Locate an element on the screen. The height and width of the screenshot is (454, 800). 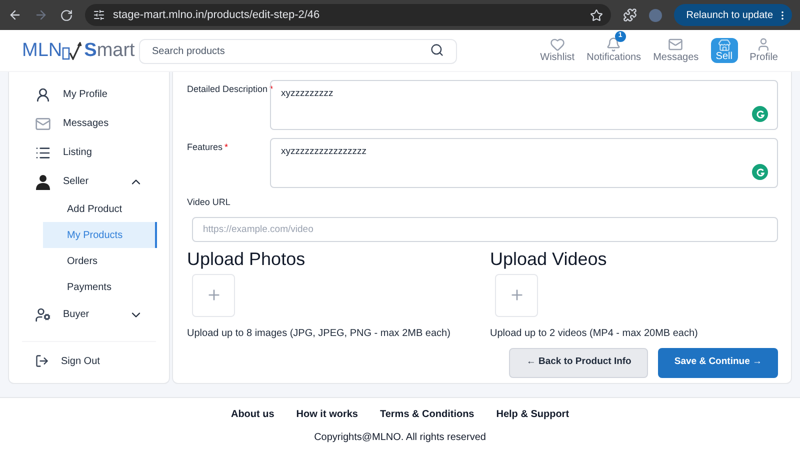
upload-hint: Upload up to 2 videos (MP4 - max 20MB each) is located at coordinates (594, 333).